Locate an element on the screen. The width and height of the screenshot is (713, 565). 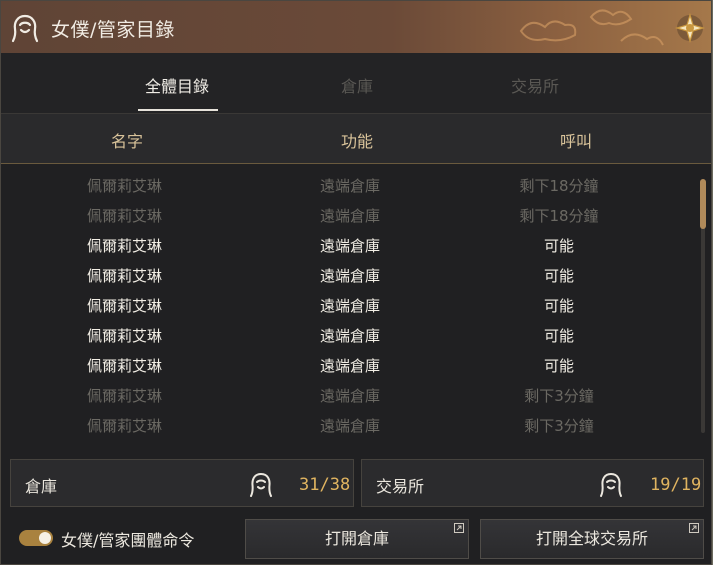
tab-bar: 全體目錄 倉庫 交易所 is located at coordinates (356, 83).